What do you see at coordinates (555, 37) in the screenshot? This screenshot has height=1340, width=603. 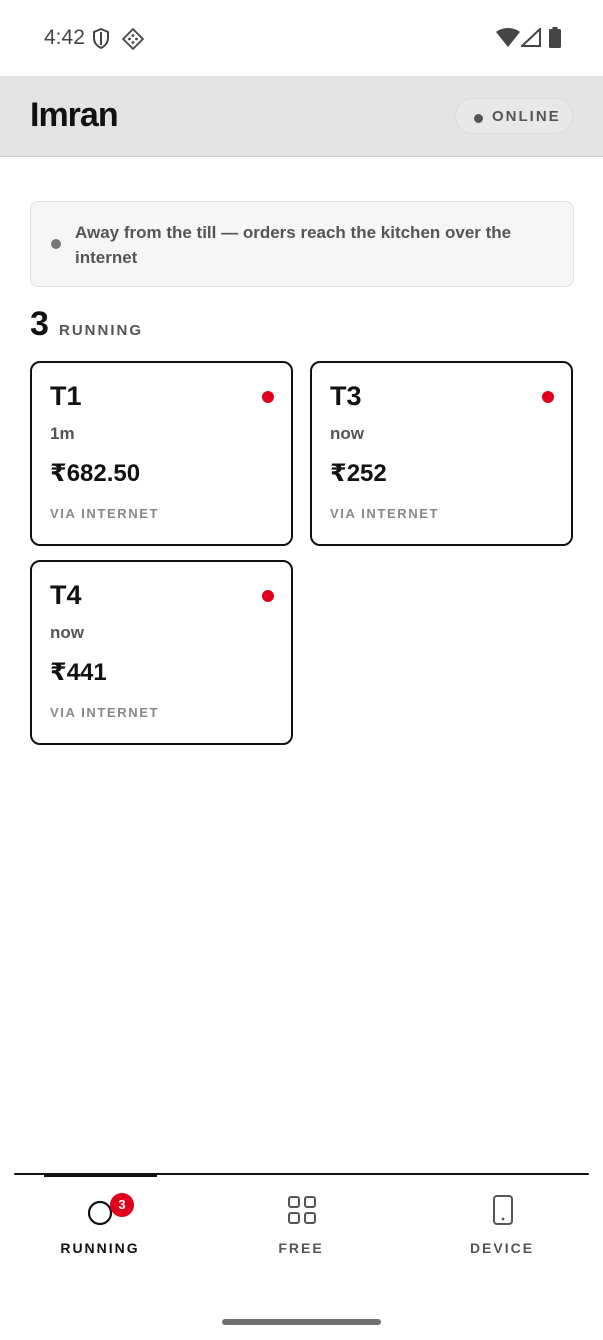 I see `battery-icon` at bounding box center [555, 37].